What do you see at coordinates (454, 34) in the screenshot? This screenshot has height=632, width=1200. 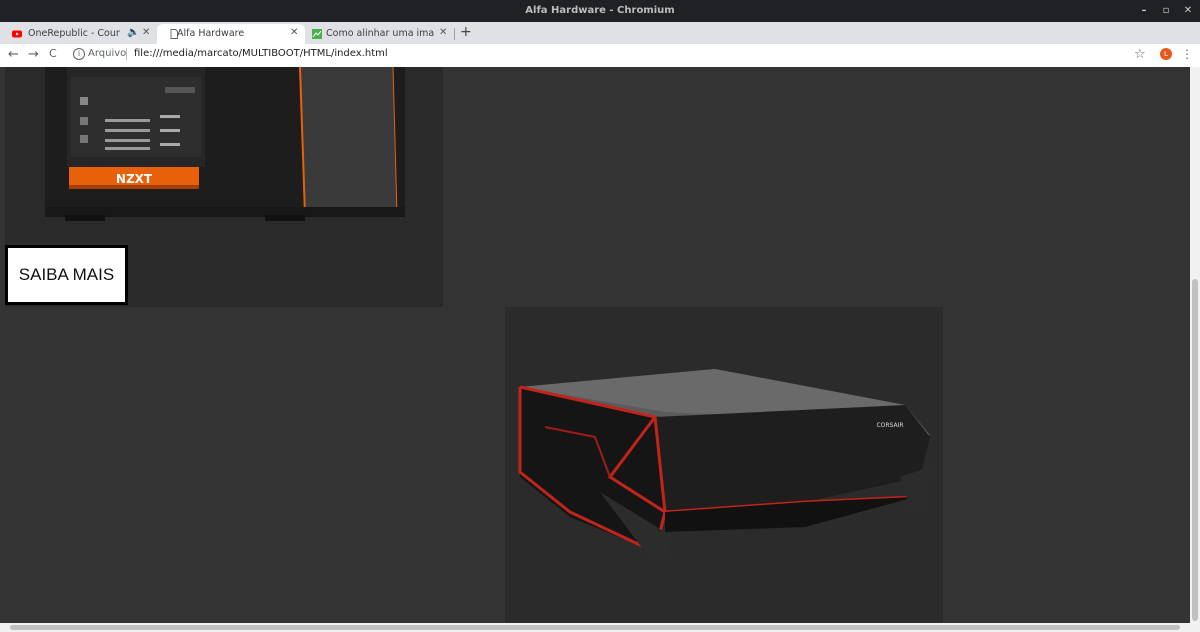 I see `tab-separator` at bounding box center [454, 34].